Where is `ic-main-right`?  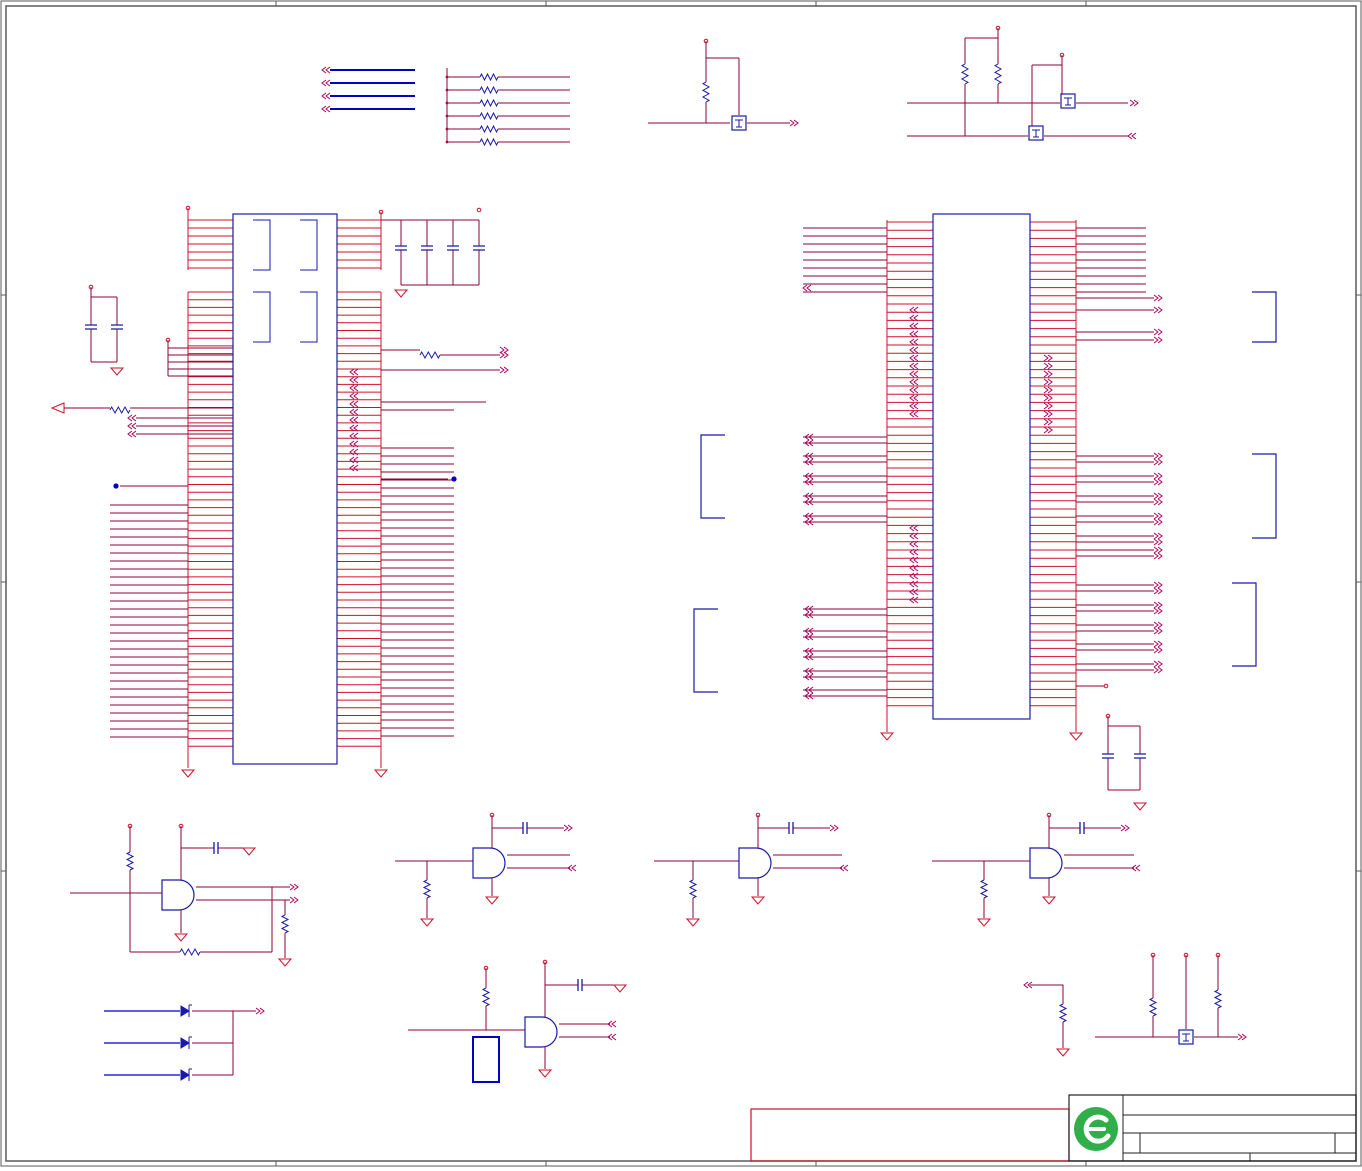
ic-main-right is located at coordinates (981, 466).